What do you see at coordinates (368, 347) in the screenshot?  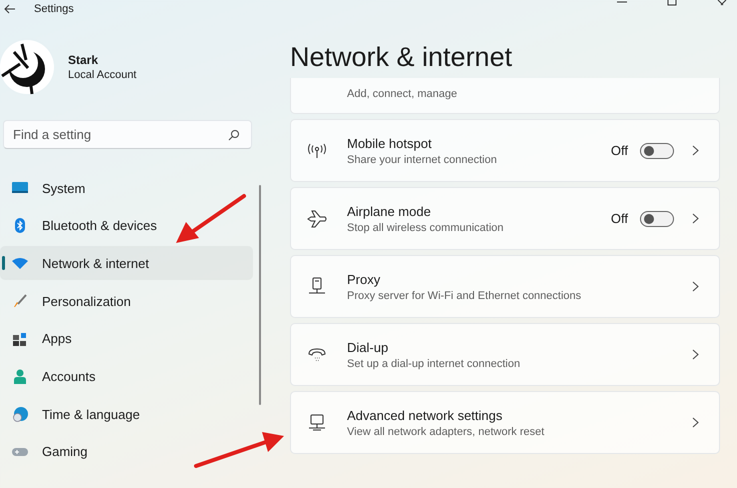 I see `setting-title: Dial-up` at bounding box center [368, 347].